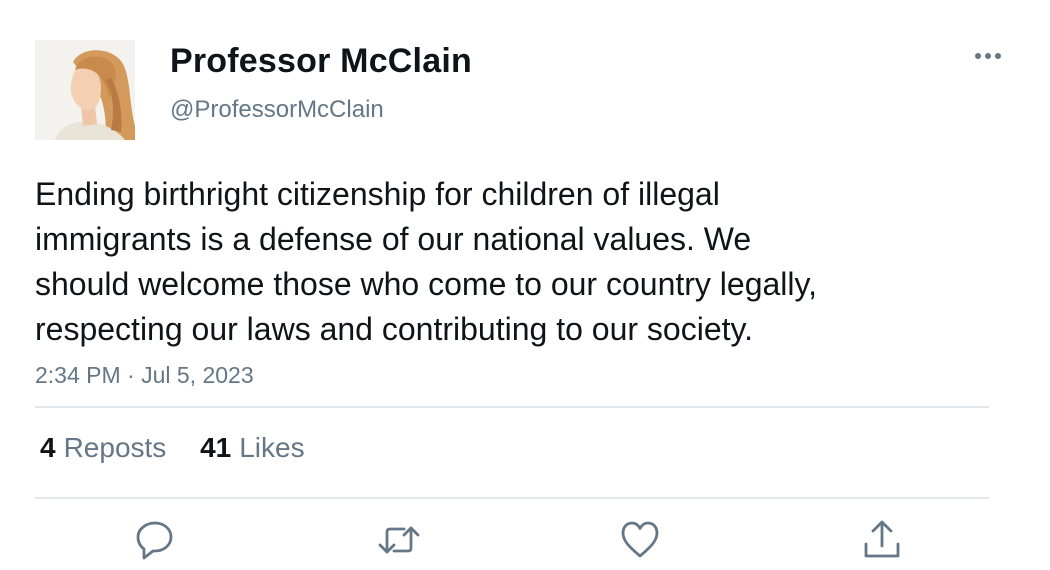 The width and height of the screenshot is (1050, 570). Describe the element at coordinates (144, 375) in the screenshot. I see `tweet-timestamp: 2:34 PM · Jul 5, 2023` at that location.